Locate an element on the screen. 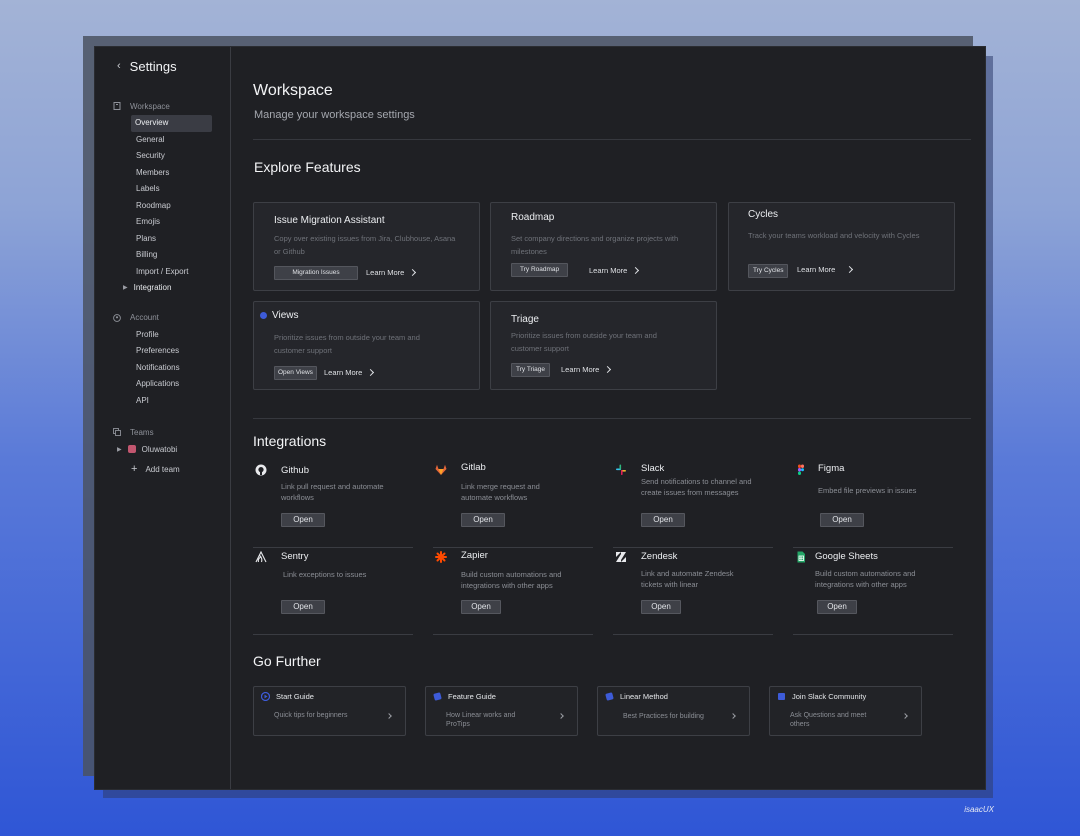 The width and height of the screenshot is (1080, 836). sidebar-item-members: Members is located at coordinates (162, 173).